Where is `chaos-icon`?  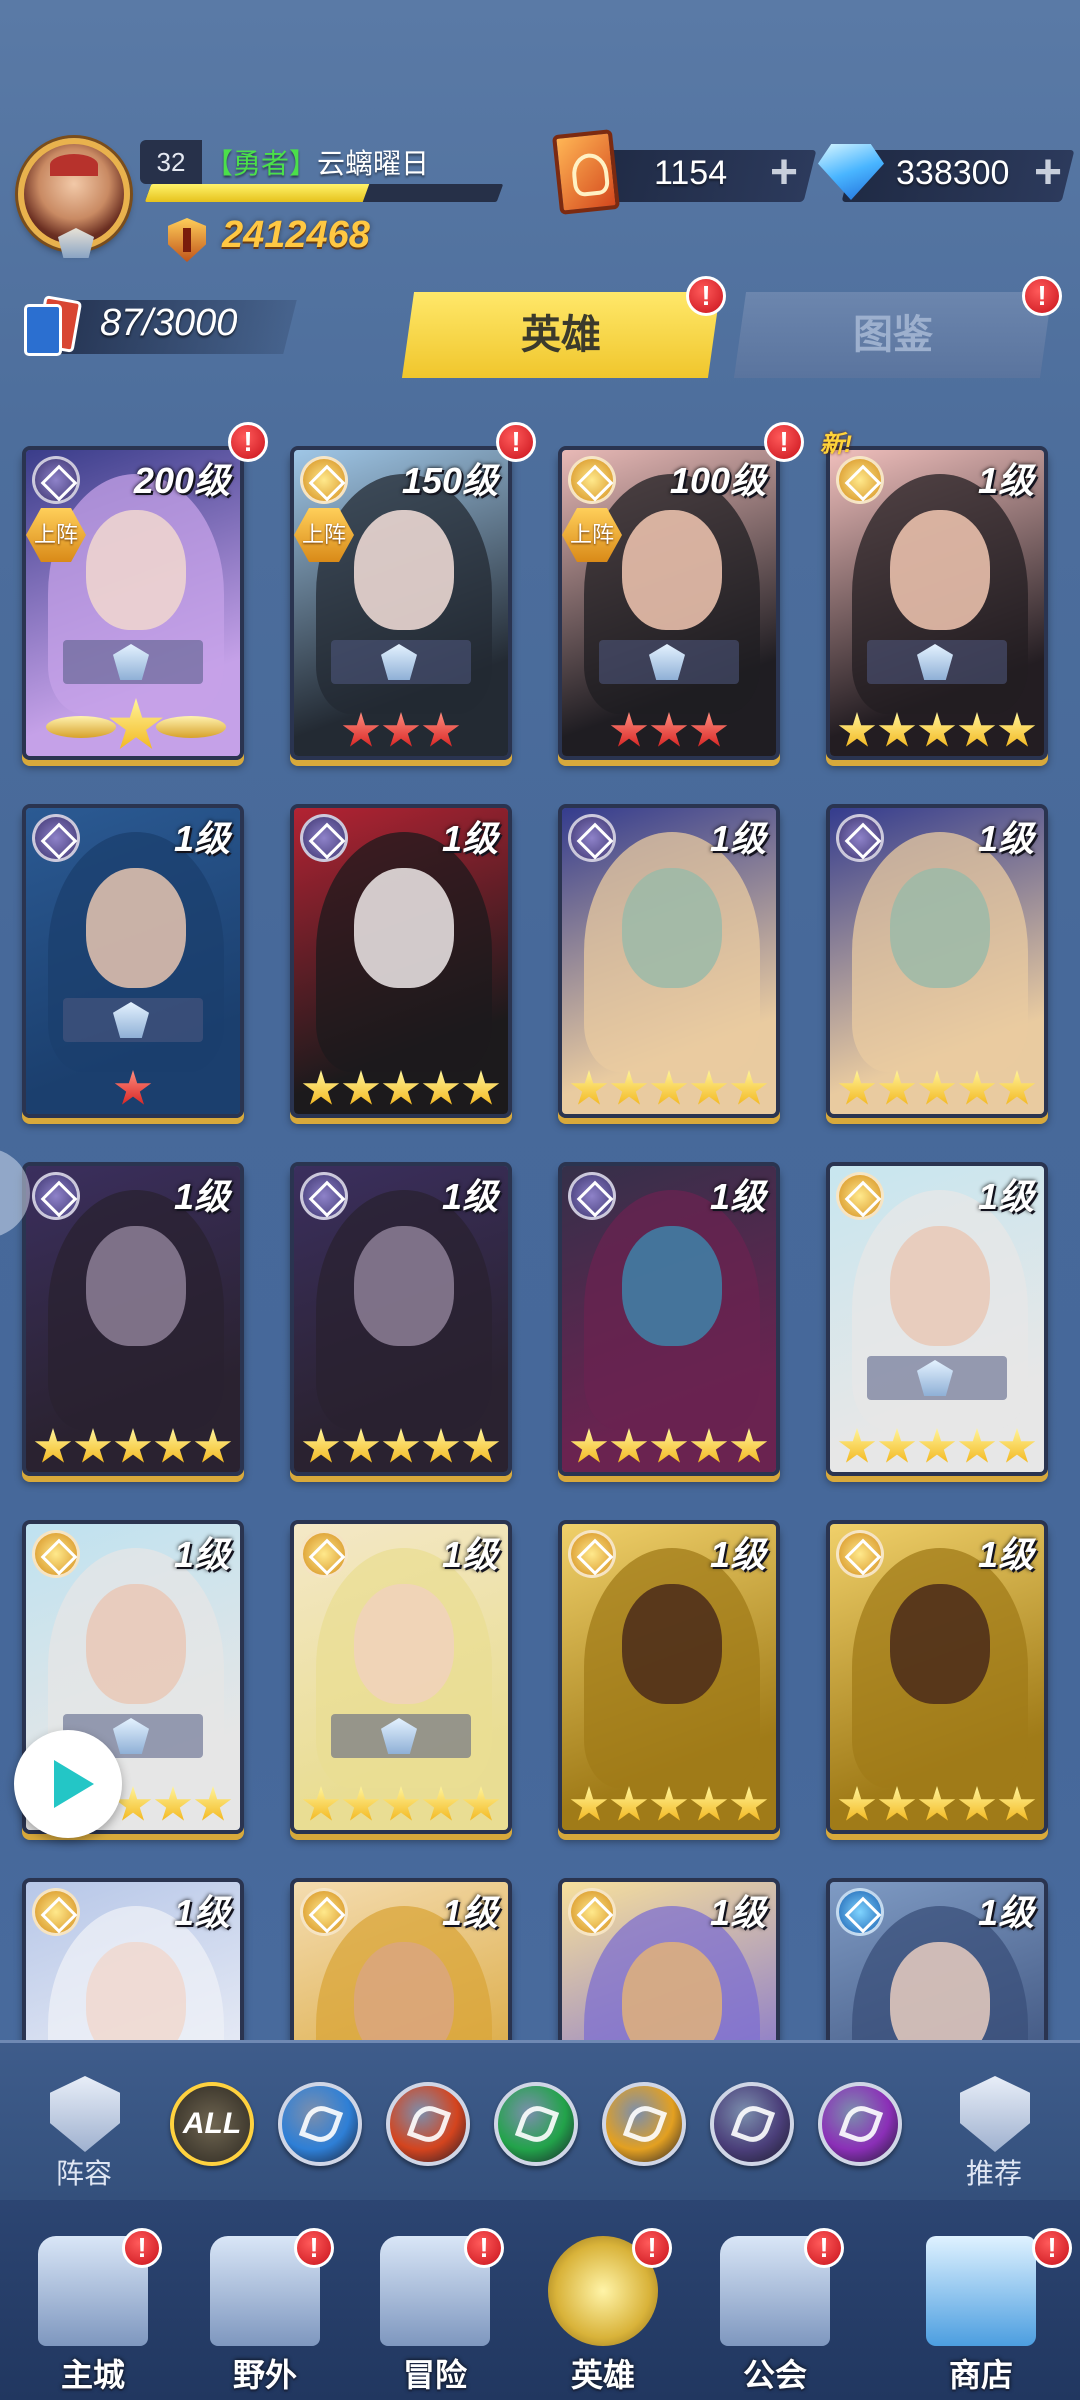 chaos-icon is located at coordinates (861, 2124).